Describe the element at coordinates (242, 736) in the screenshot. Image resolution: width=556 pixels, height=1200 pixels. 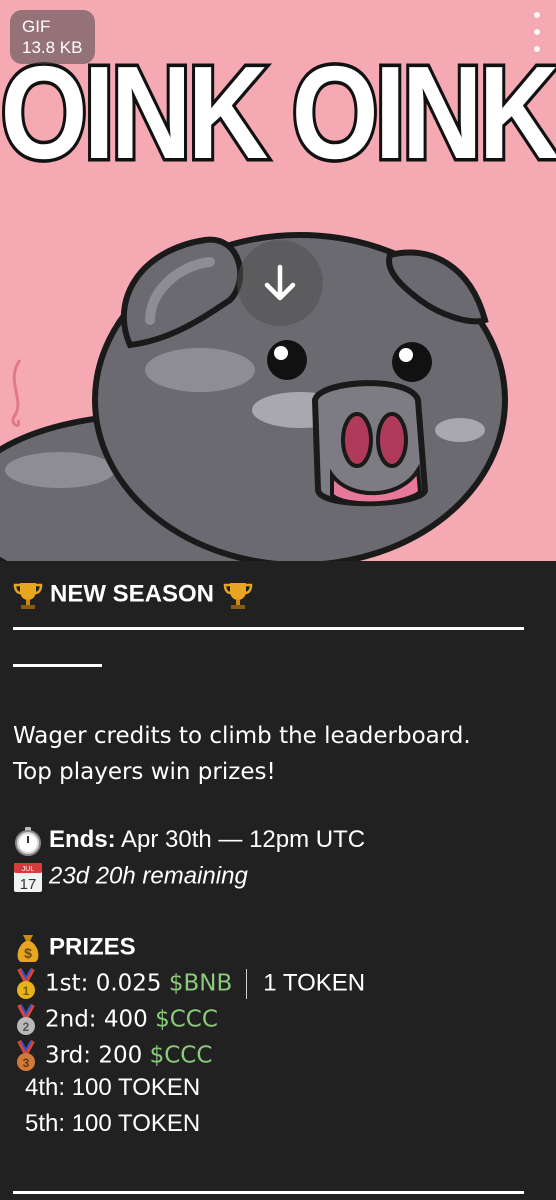
I see `intro-line-1: Wager credits to climb the leaderboard.` at that location.